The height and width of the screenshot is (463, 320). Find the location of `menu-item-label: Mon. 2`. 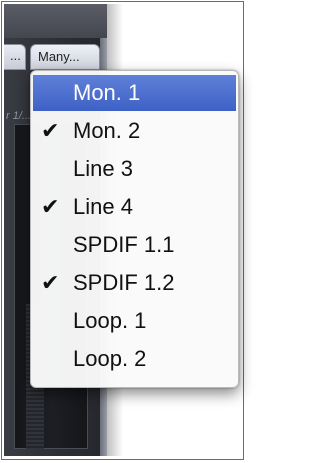

menu-item-label: Mon. 2 is located at coordinates (107, 130).